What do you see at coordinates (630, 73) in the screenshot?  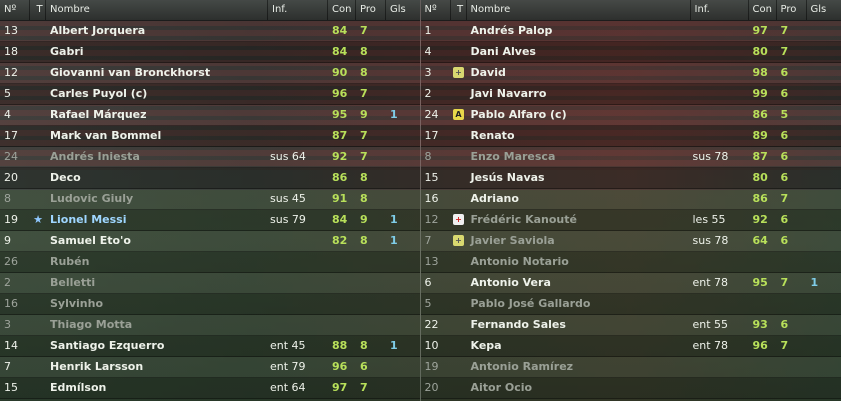 I see `table-row: 3 + David 98 6` at bounding box center [630, 73].